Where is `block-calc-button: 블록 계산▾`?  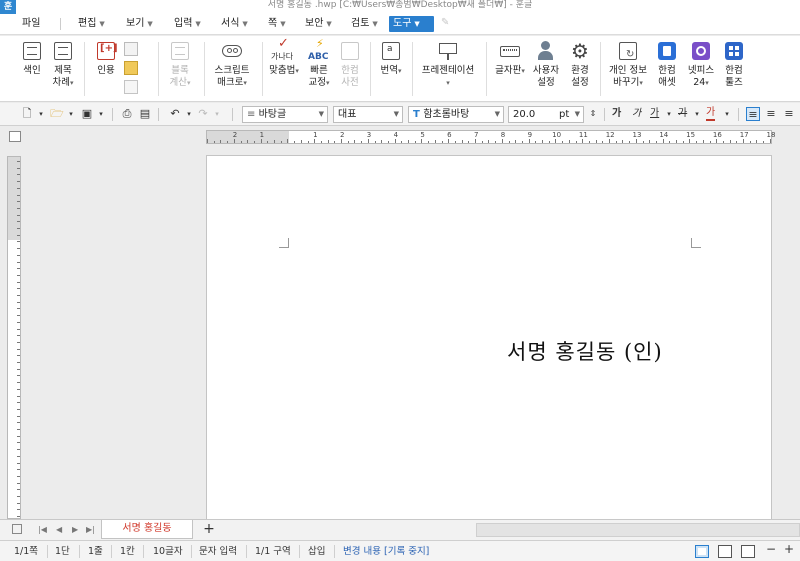 block-calc-button: 블록 계산▾ is located at coordinates (180, 64).